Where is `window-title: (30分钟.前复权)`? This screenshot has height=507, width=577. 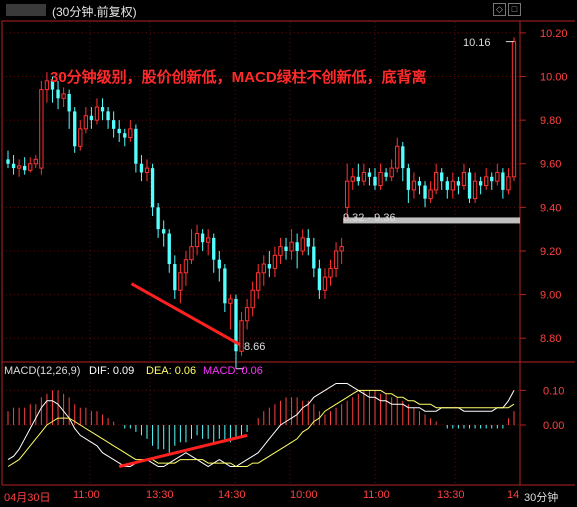
window-title: (30分钟.前复权) is located at coordinates (94, 12).